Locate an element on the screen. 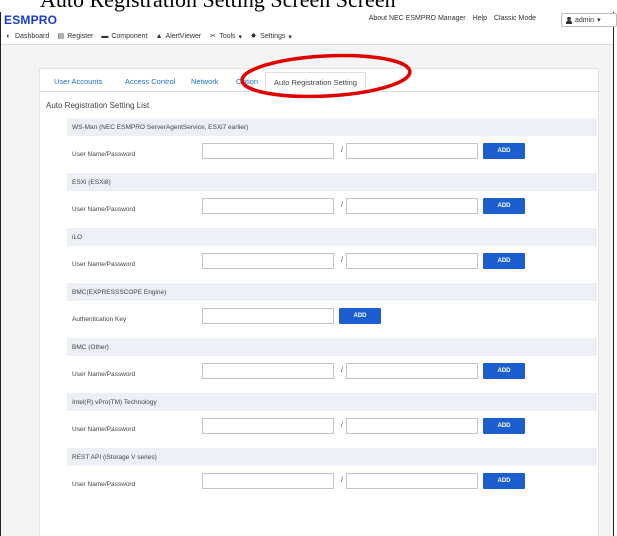  authentication-key-input is located at coordinates (268, 316).